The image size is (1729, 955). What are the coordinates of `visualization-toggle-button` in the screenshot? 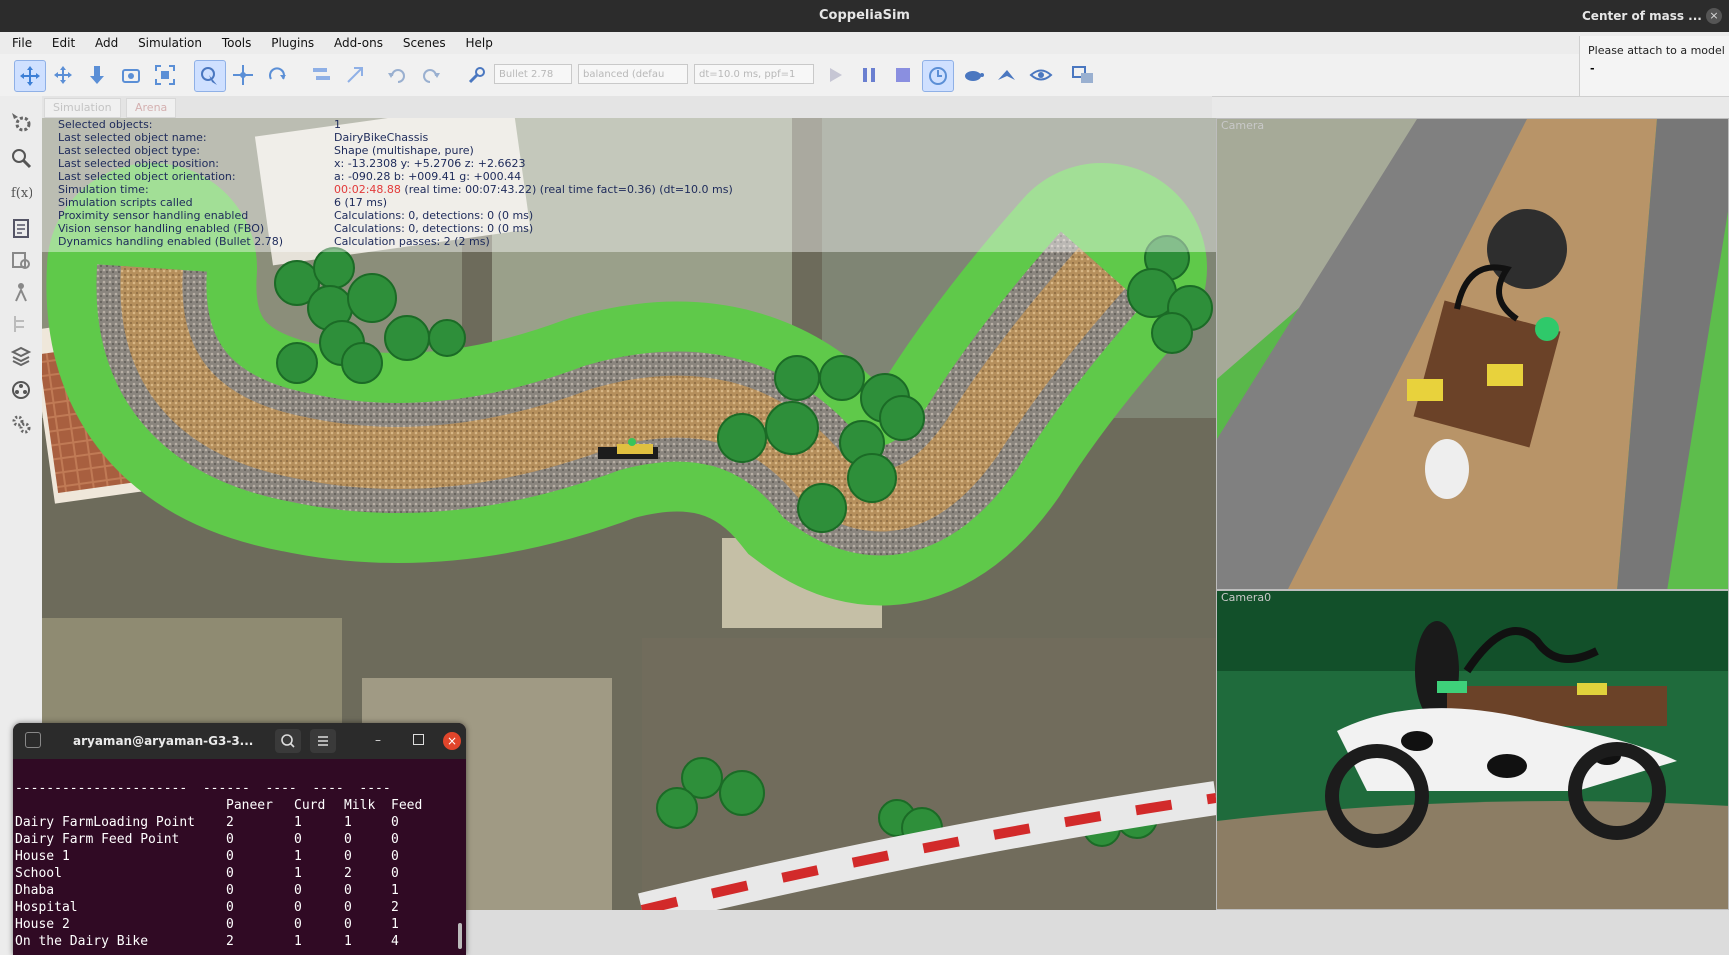 It's located at (1041, 75).